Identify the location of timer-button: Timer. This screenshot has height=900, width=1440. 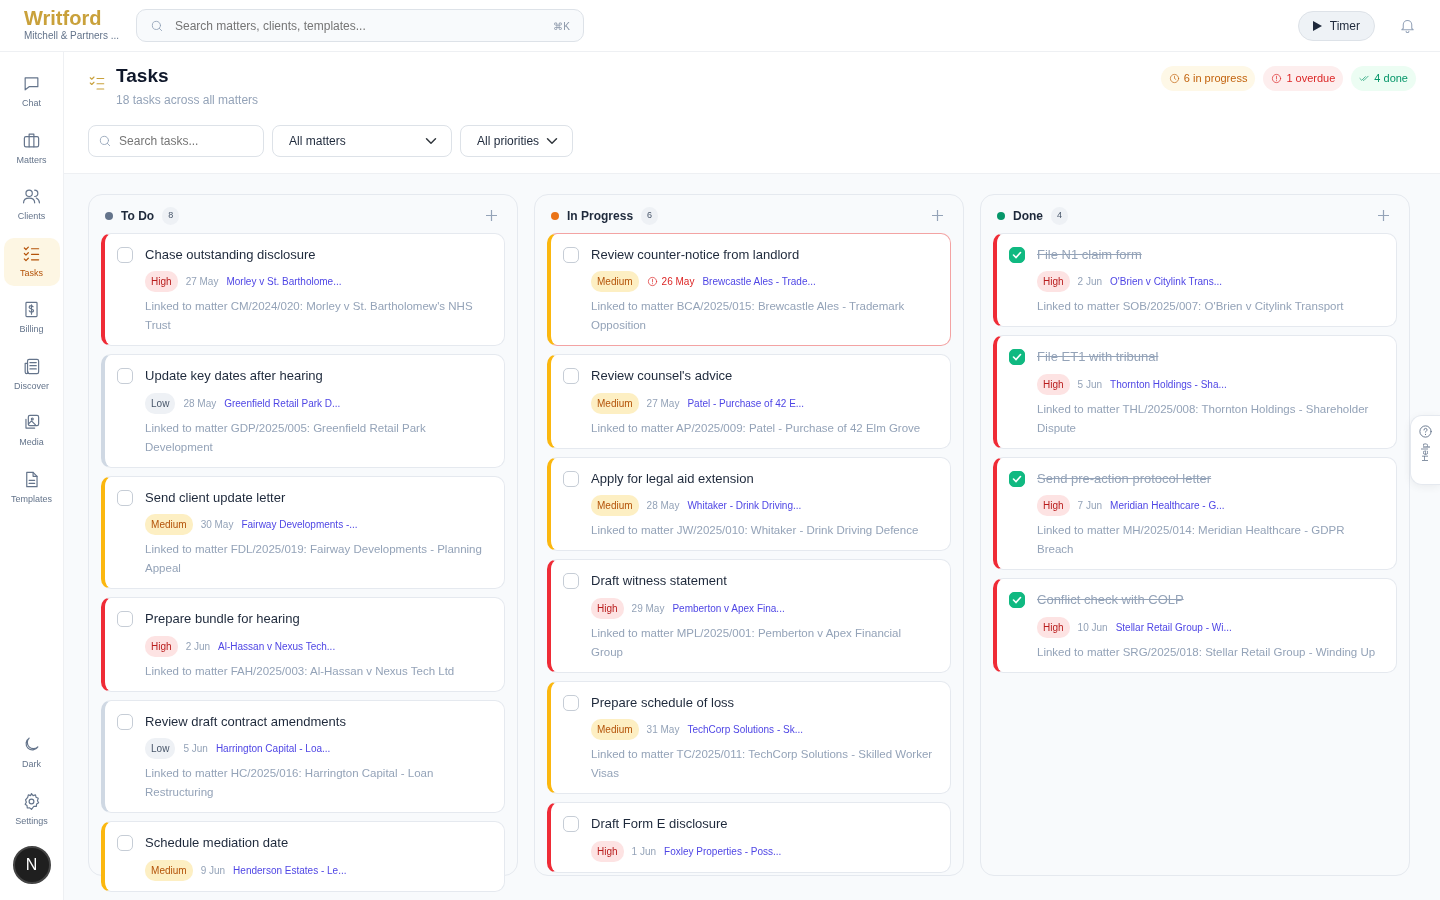
(1336, 25).